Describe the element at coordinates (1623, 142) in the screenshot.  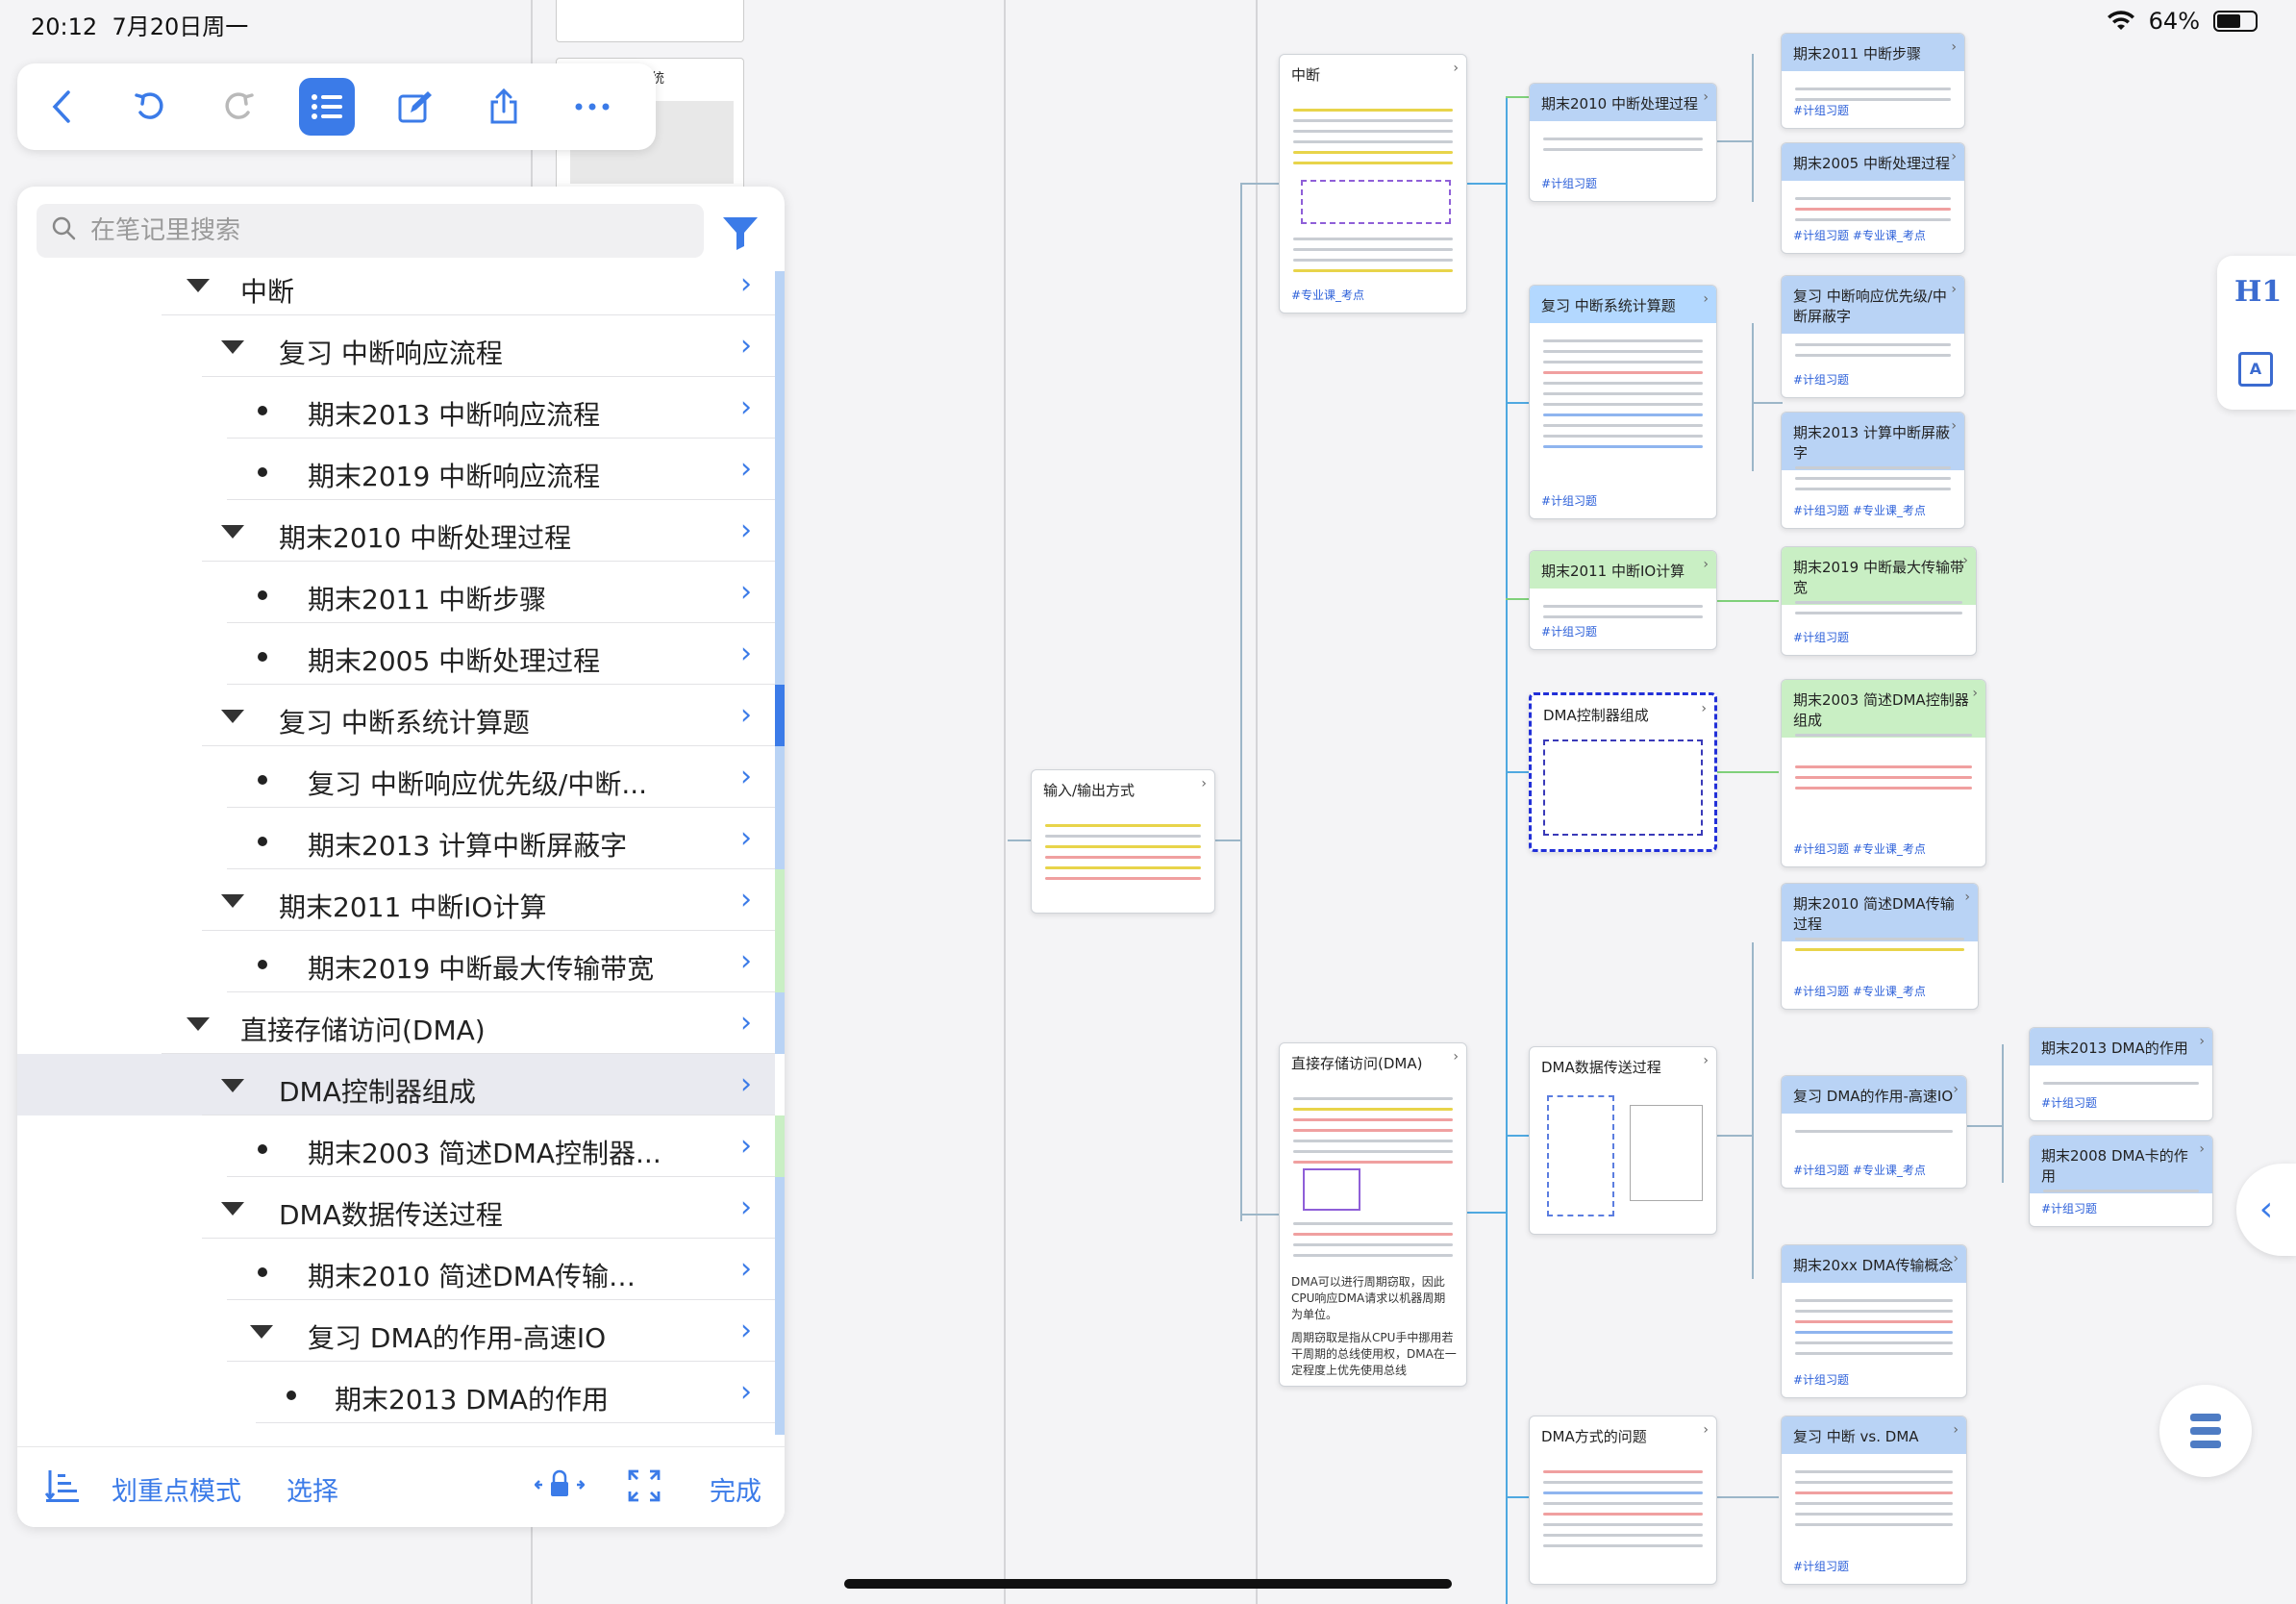
I see `mindmap-node: 期末2010 中断处理过程 › #计组习题` at that location.